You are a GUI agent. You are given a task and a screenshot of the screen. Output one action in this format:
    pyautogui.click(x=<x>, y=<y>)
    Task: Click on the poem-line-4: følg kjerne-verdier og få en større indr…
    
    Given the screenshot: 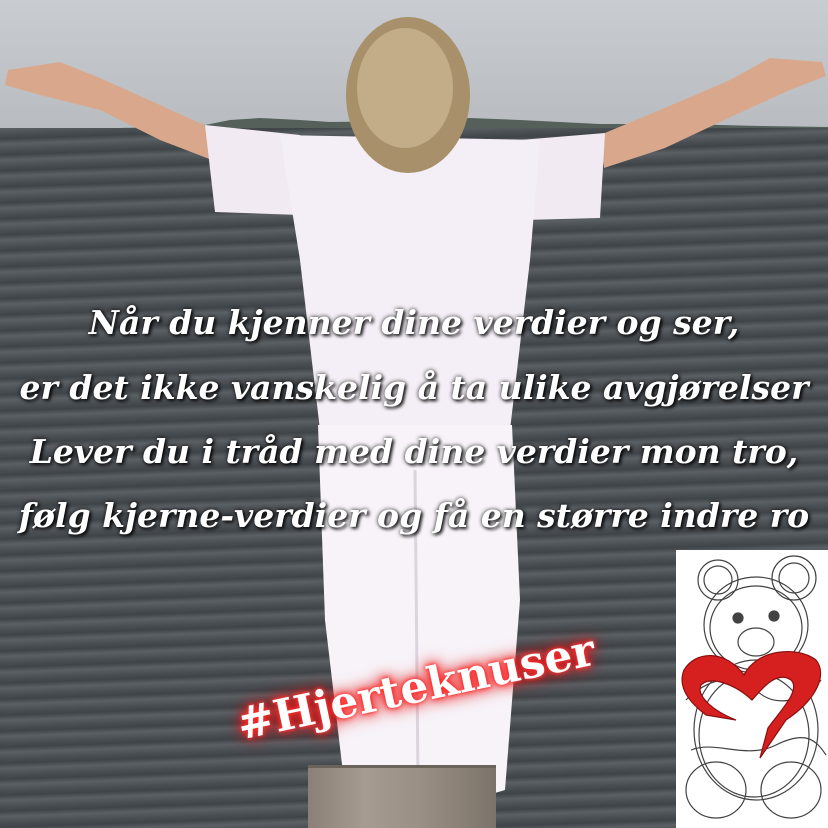 What is the action you would take?
    pyautogui.click(x=414, y=515)
    